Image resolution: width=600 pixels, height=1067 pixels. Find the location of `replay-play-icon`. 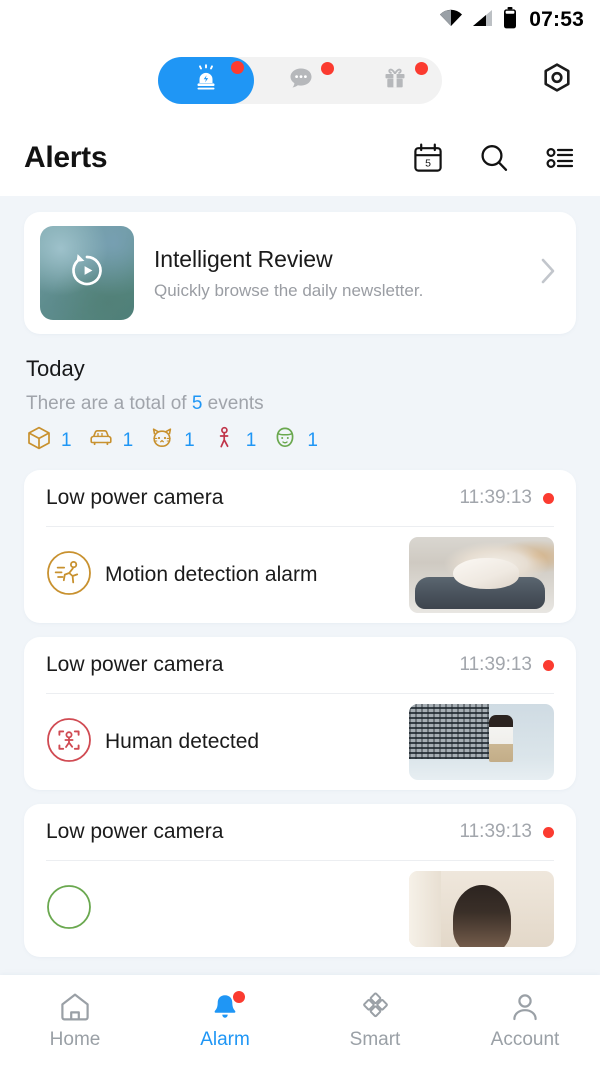

replay-play-icon is located at coordinates (87, 273).